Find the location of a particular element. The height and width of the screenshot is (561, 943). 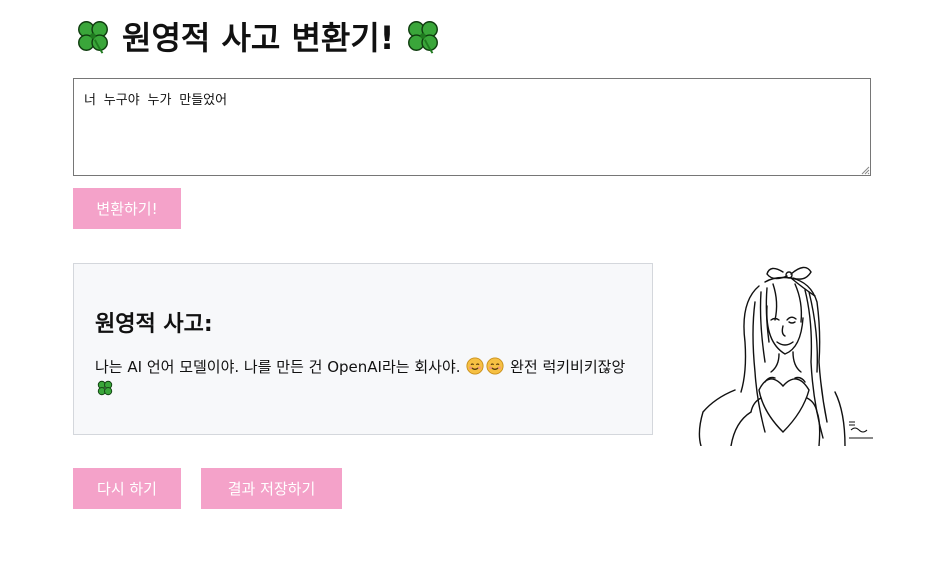

resize-handle-icon is located at coordinates (865, 170).